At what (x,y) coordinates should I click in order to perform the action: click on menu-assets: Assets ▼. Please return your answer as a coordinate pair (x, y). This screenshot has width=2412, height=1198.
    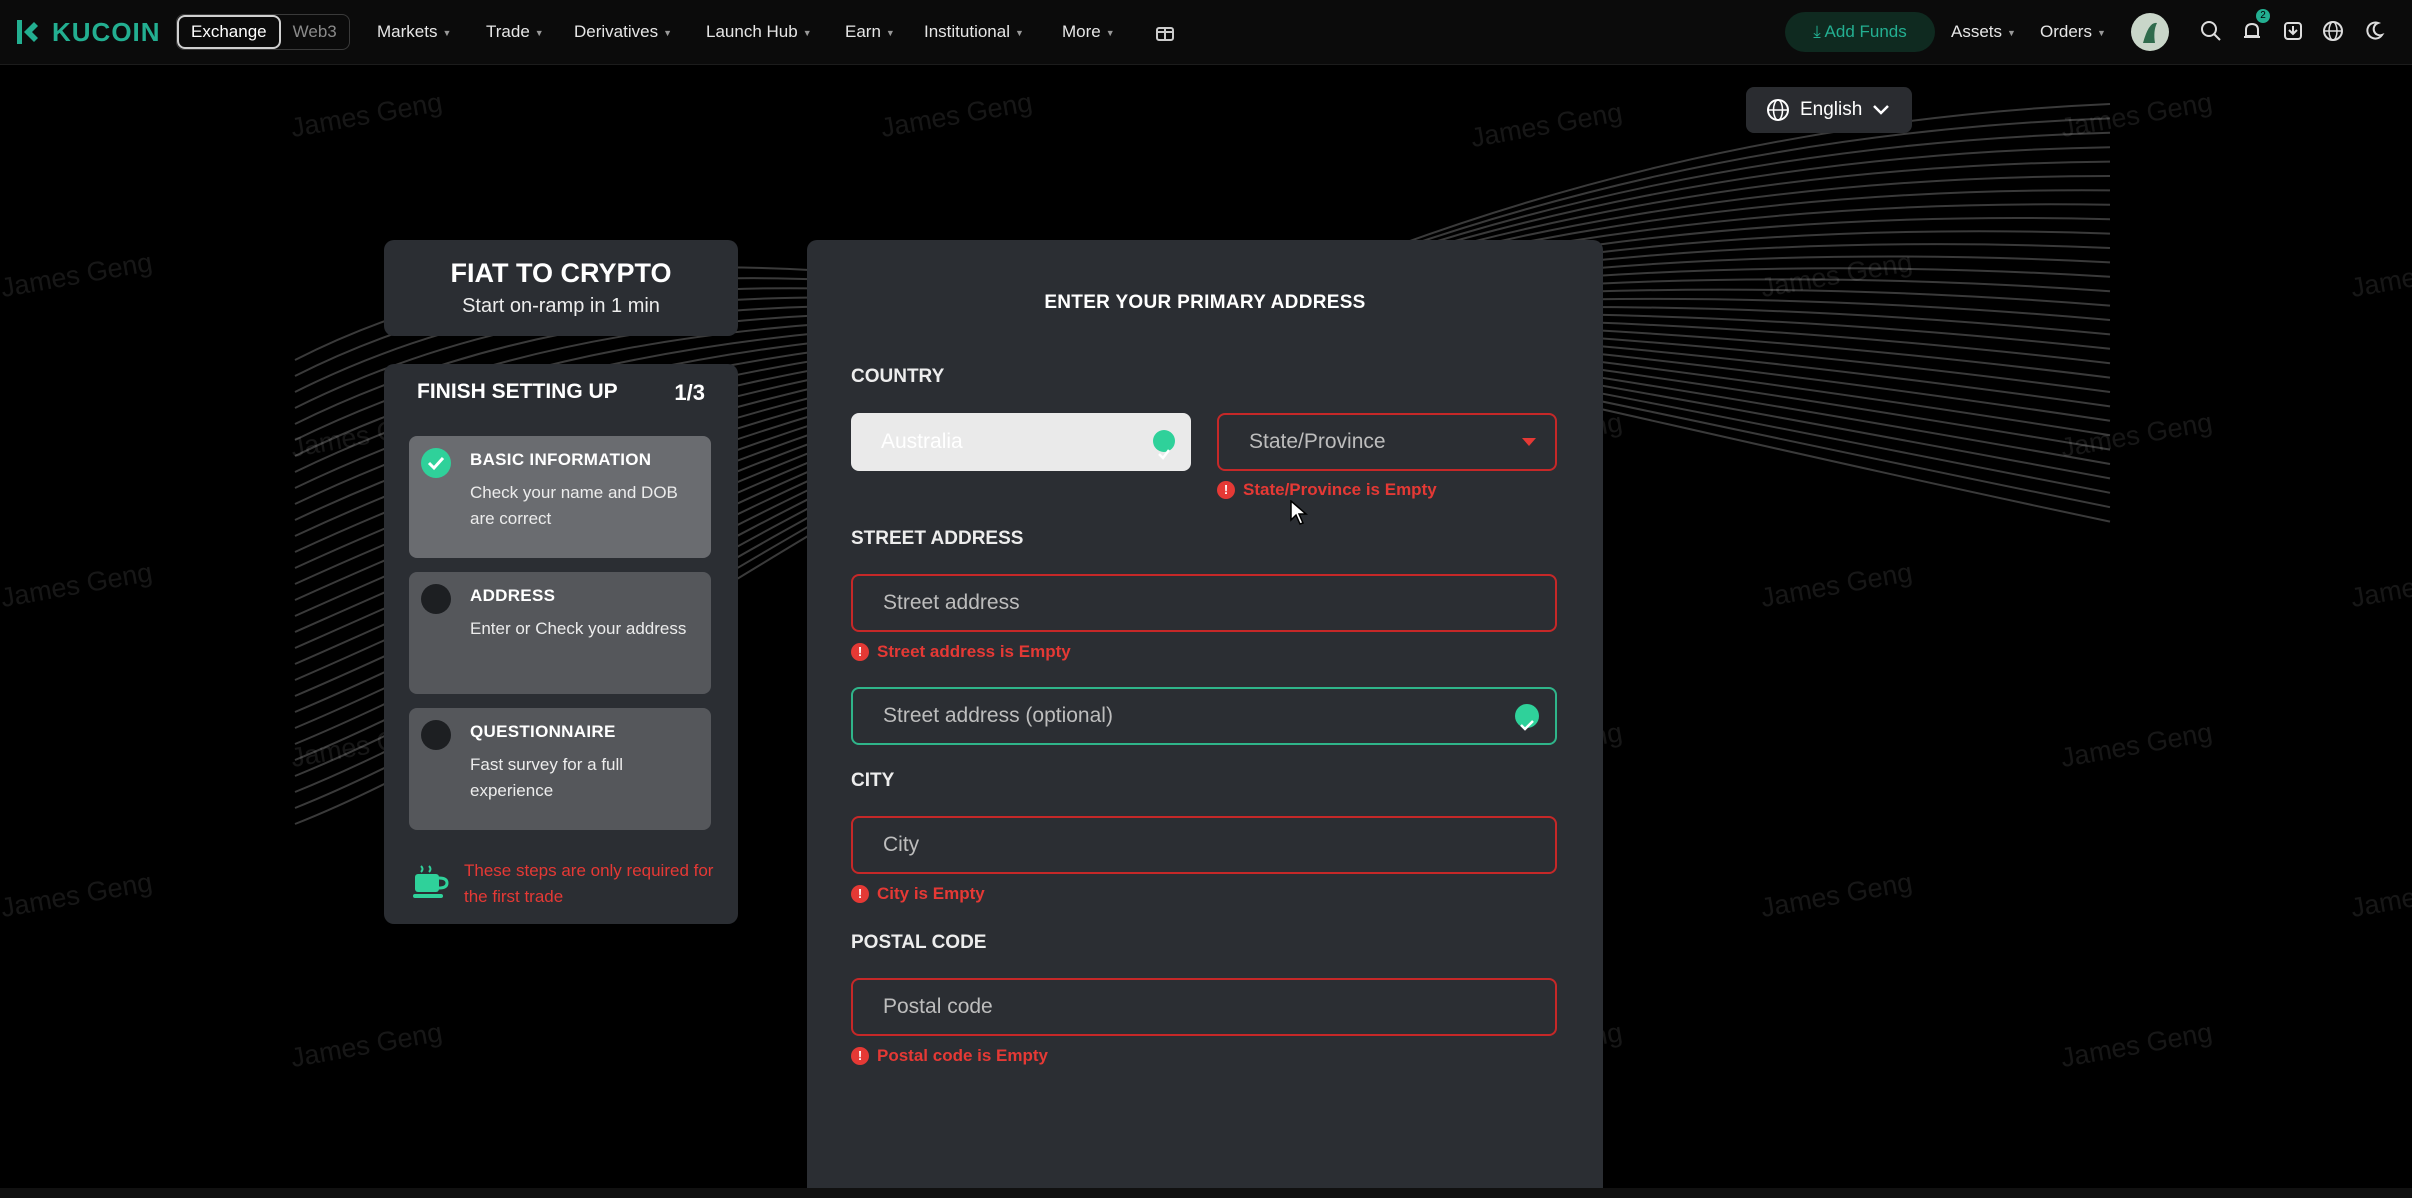
    Looking at the image, I should click on (1983, 32).